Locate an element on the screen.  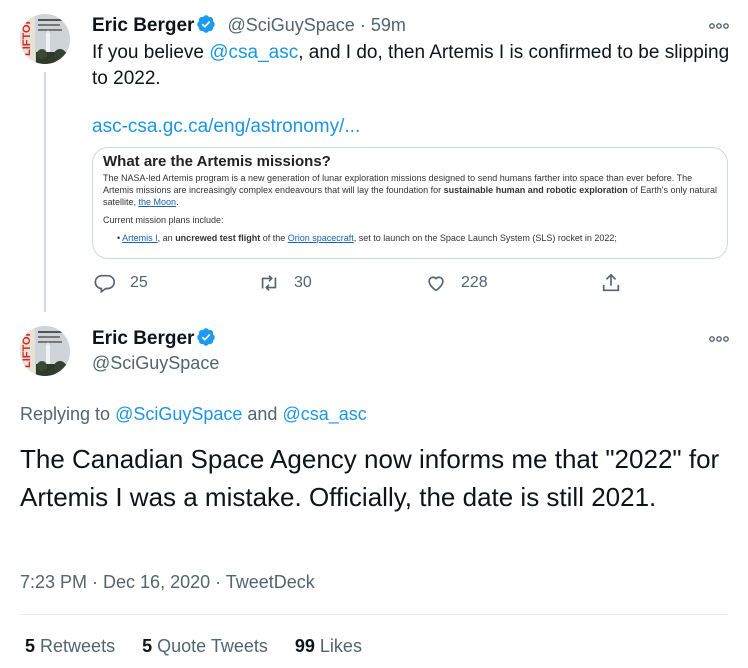
reply-icon is located at coordinates (104, 284).